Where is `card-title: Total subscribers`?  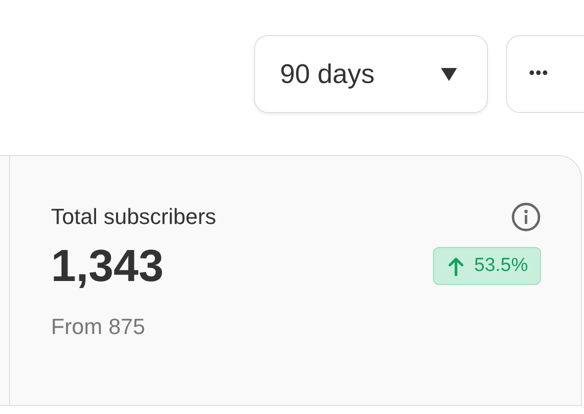 card-title: Total subscribers is located at coordinates (133, 217).